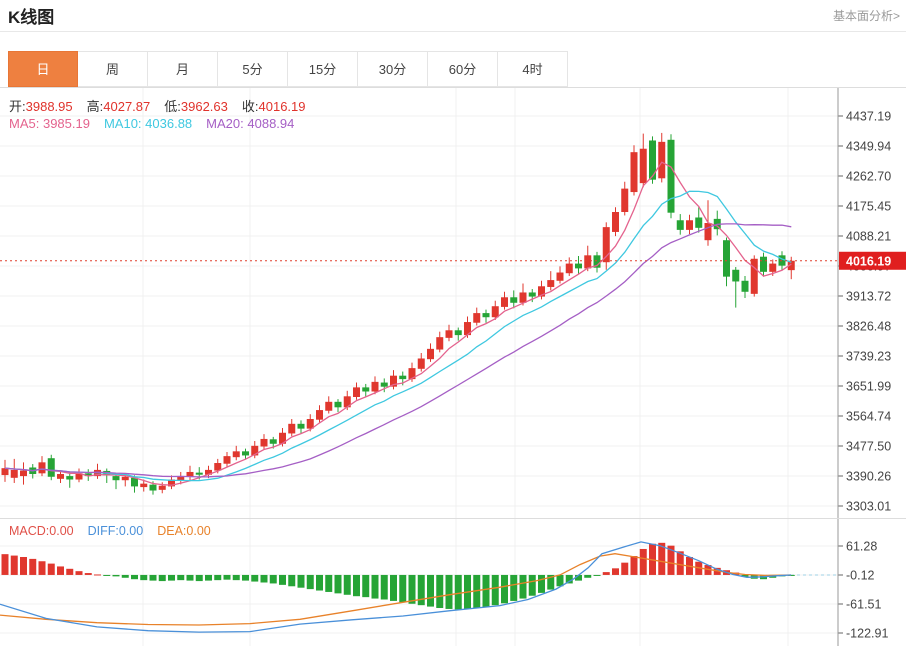 The width and height of the screenshot is (906, 647). What do you see at coordinates (868, 506) in the screenshot?
I see `svg-text: 3303.01` at bounding box center [868, 506].